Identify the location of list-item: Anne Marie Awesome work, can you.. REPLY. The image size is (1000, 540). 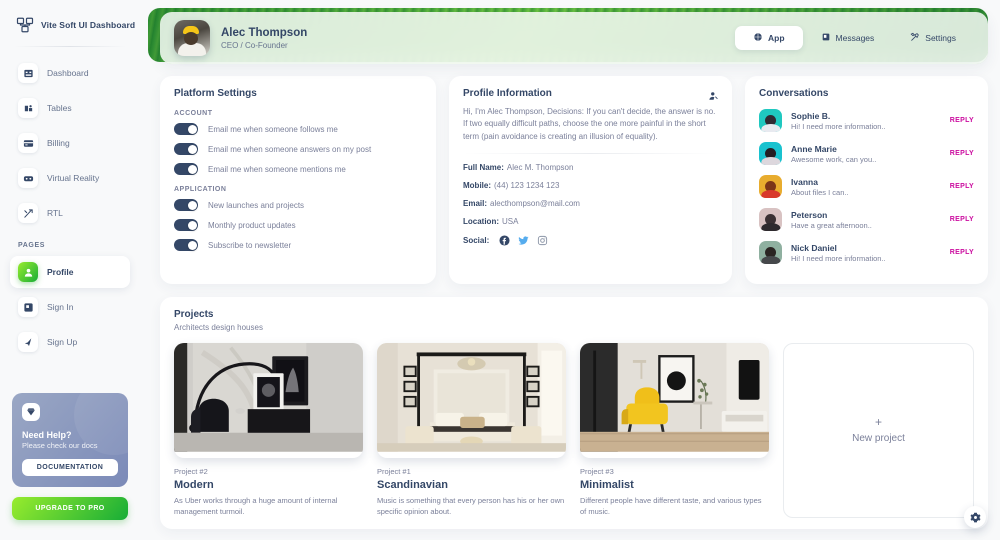
(866, 153).